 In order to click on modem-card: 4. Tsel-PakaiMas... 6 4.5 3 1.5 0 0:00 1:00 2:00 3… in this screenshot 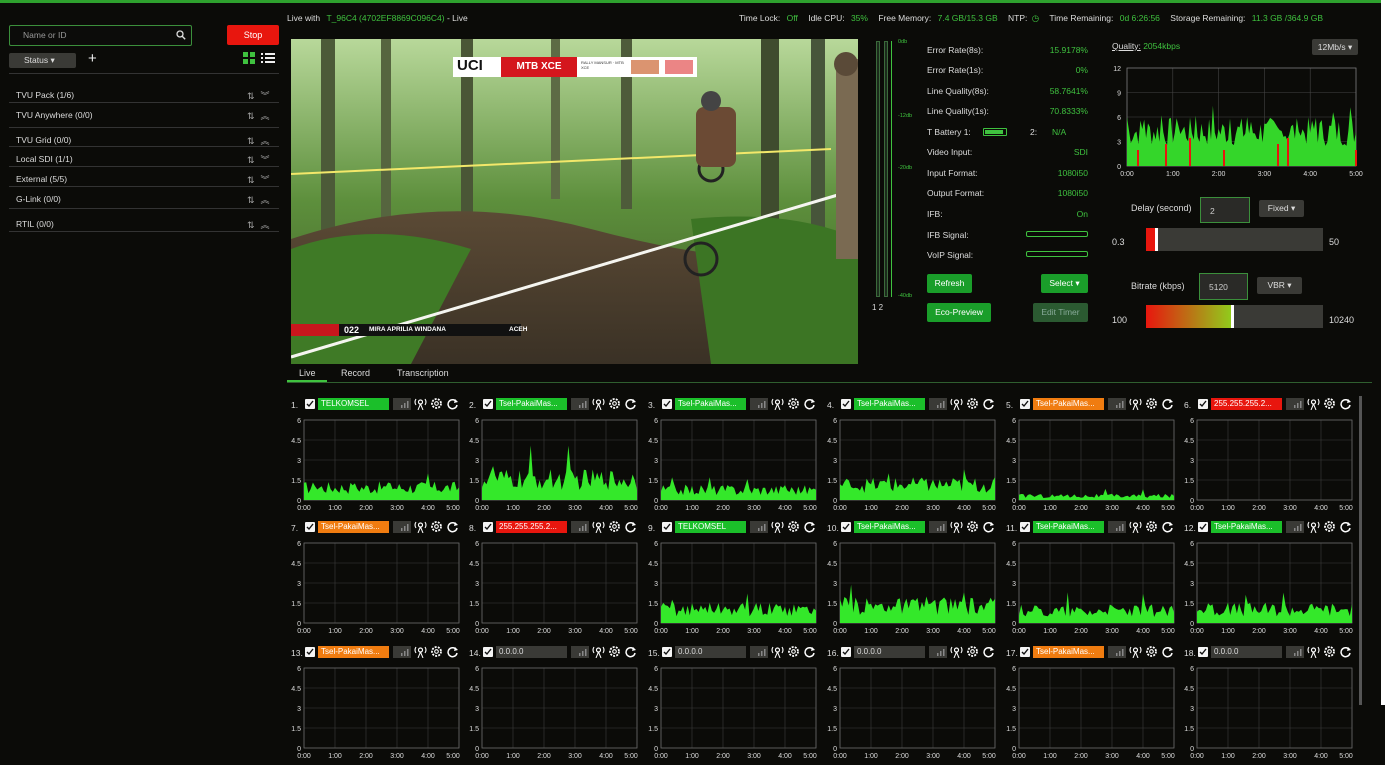, I will do `click(913, 456)`.